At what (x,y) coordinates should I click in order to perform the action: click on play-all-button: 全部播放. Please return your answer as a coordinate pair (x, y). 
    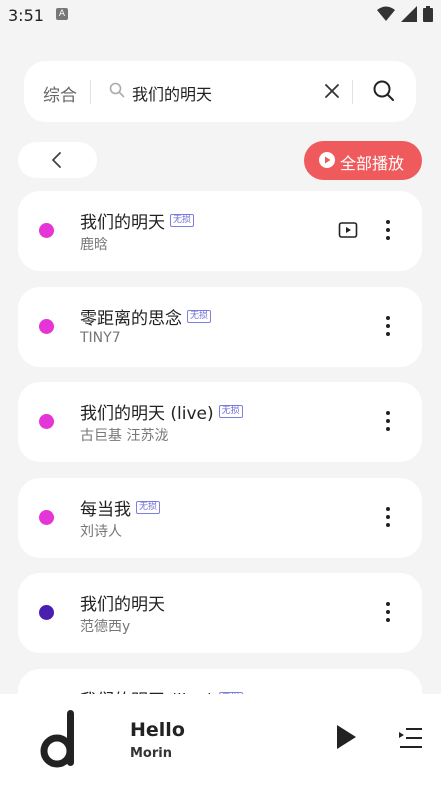
    Looking at the image, I should click on (363, 160).